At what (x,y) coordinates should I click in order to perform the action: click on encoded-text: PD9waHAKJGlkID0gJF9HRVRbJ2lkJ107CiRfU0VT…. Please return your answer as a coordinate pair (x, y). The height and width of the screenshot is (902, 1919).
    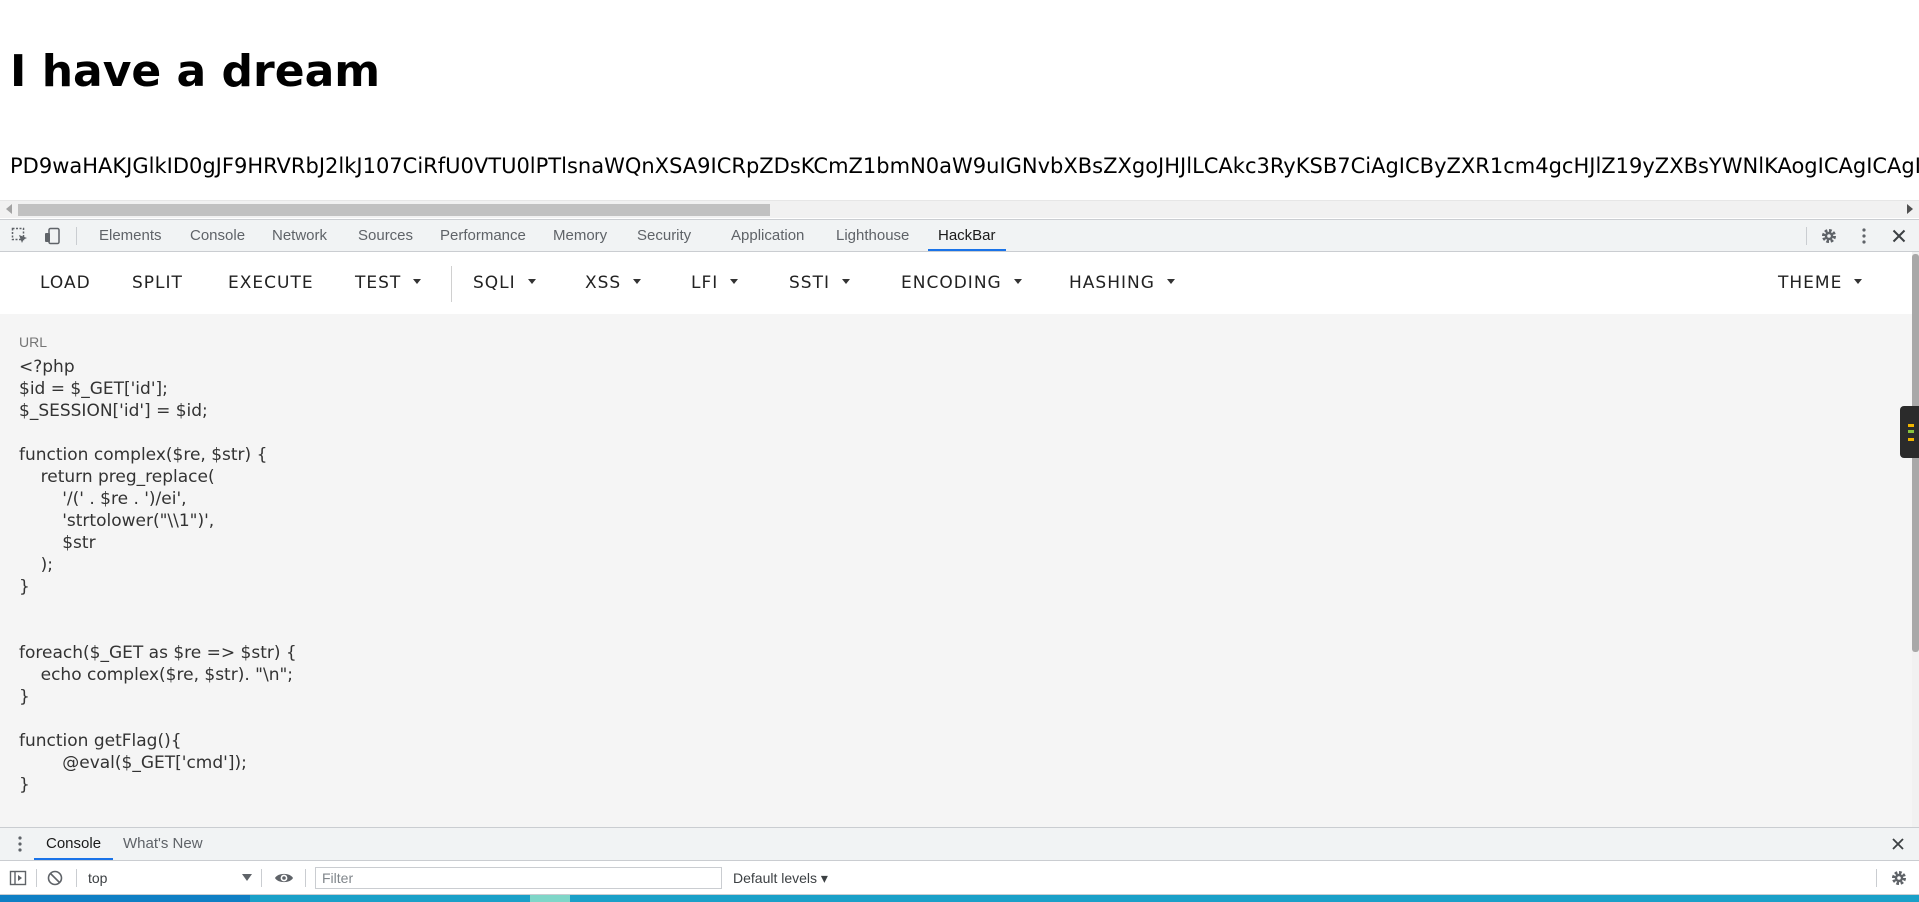
    Looking at the image, I should click on (964, 166).